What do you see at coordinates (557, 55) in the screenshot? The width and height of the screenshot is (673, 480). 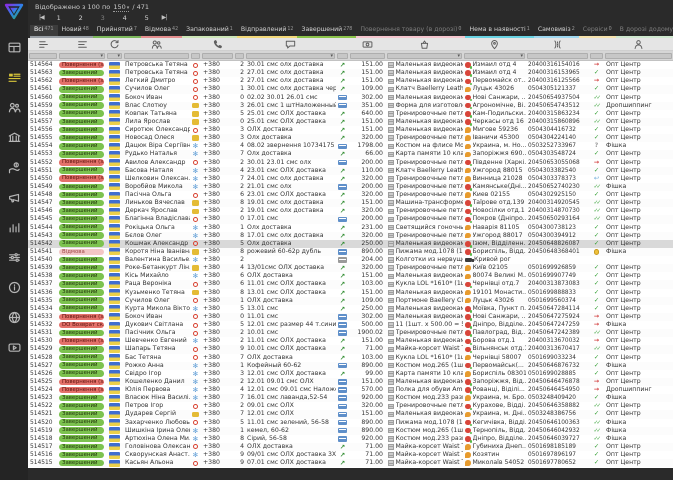 I see `filter-tracking` at bounding box center [557, 55].